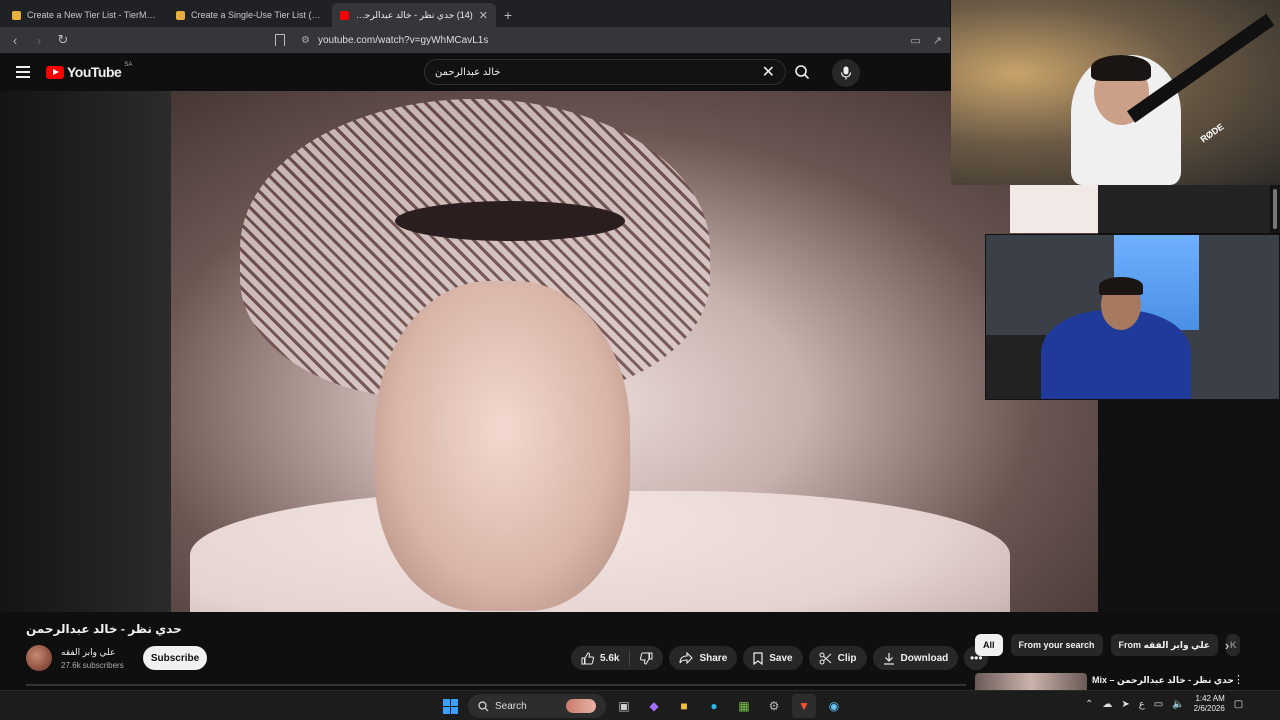 This screenshot has width=1280, height=720. I want to click on brave-icon: ▼, so click(804, 706).